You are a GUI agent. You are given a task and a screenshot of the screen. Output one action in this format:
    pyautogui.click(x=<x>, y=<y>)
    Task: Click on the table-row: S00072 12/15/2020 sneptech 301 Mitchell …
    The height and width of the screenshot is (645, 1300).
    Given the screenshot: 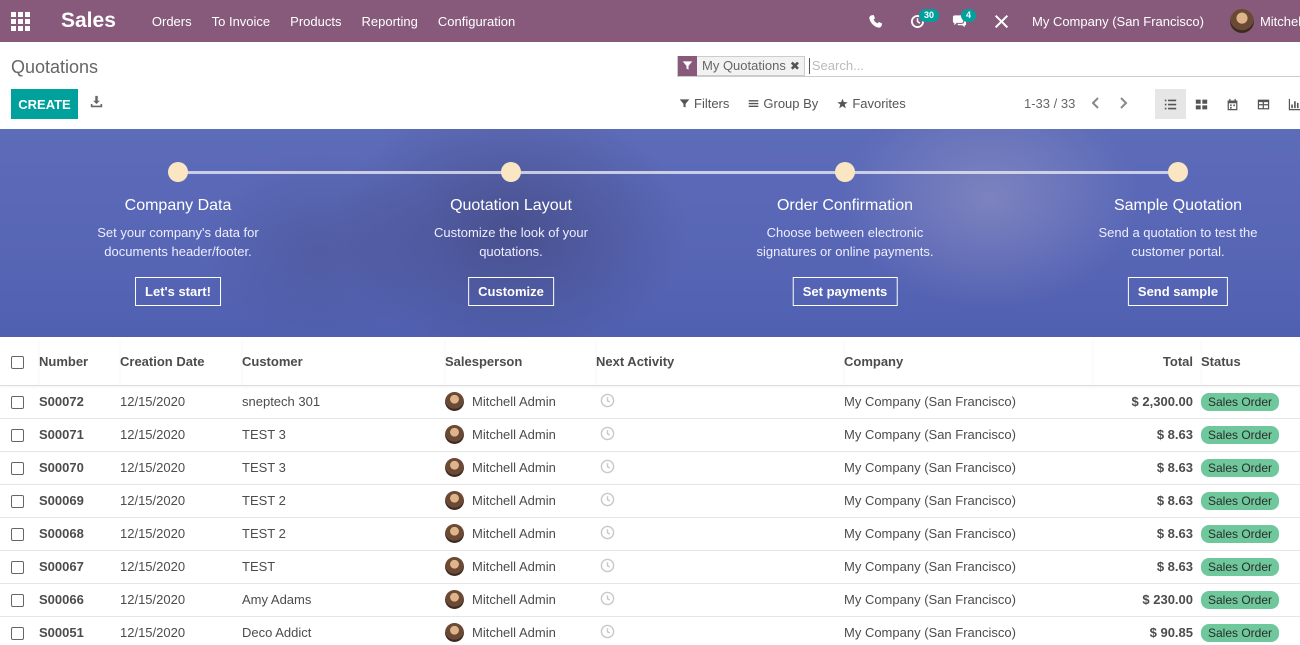 What is the action you would take?
    pyautogui.click(x=650, y=402)
    